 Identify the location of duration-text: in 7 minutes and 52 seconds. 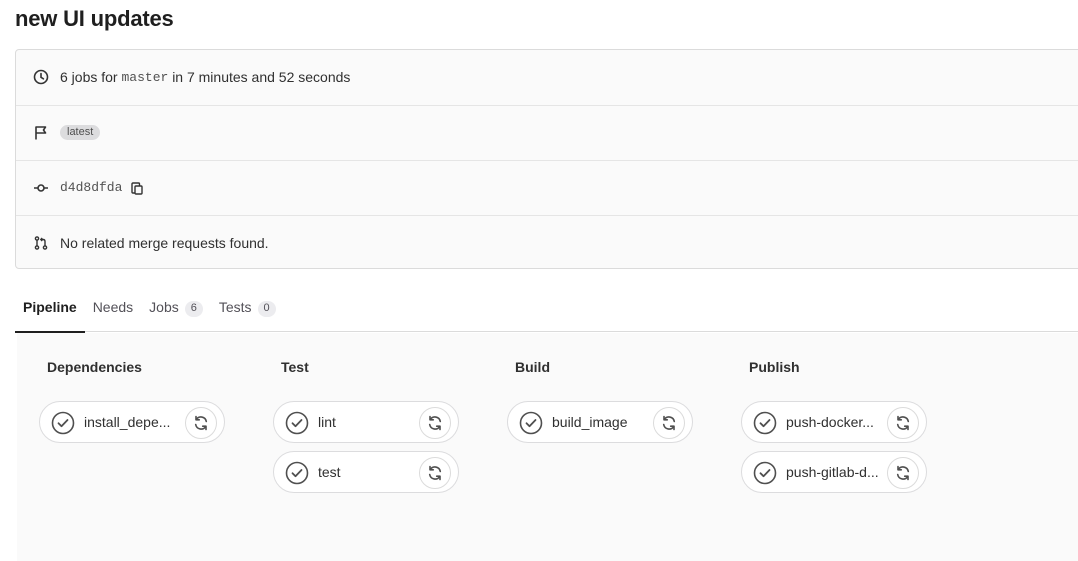
(261, 77).